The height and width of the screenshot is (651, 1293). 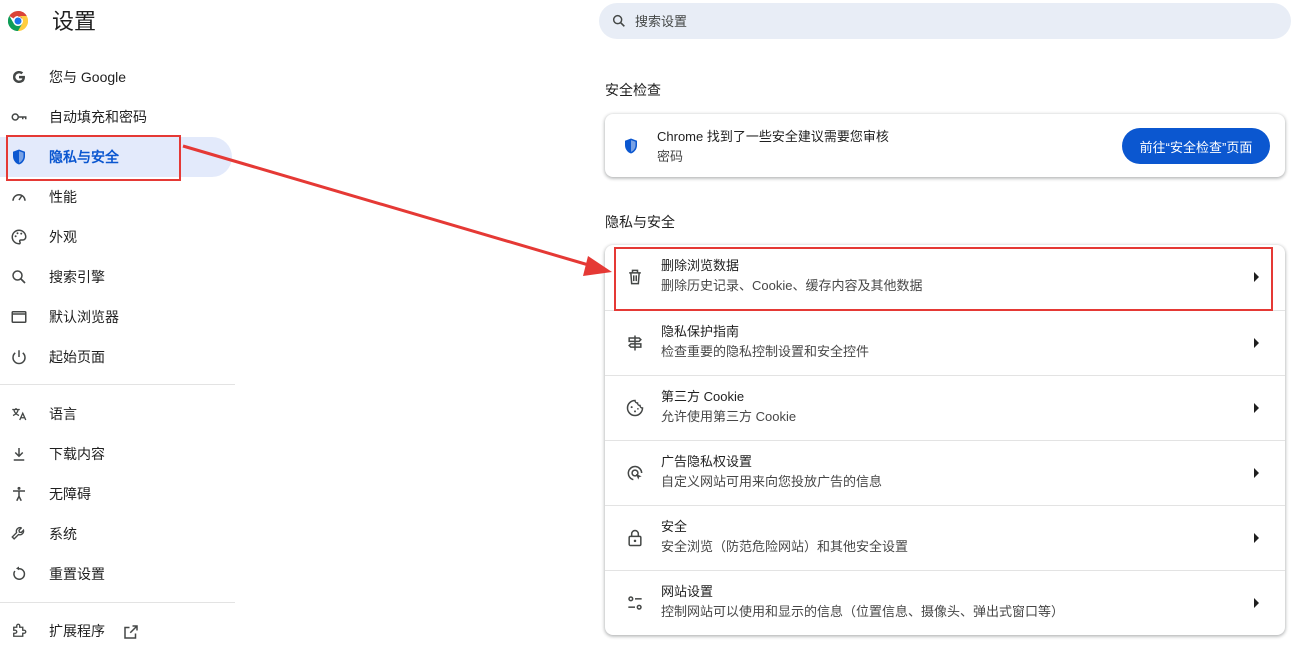 I want to click on sidebar-item-label: 性能, so click(x=63, y=197).